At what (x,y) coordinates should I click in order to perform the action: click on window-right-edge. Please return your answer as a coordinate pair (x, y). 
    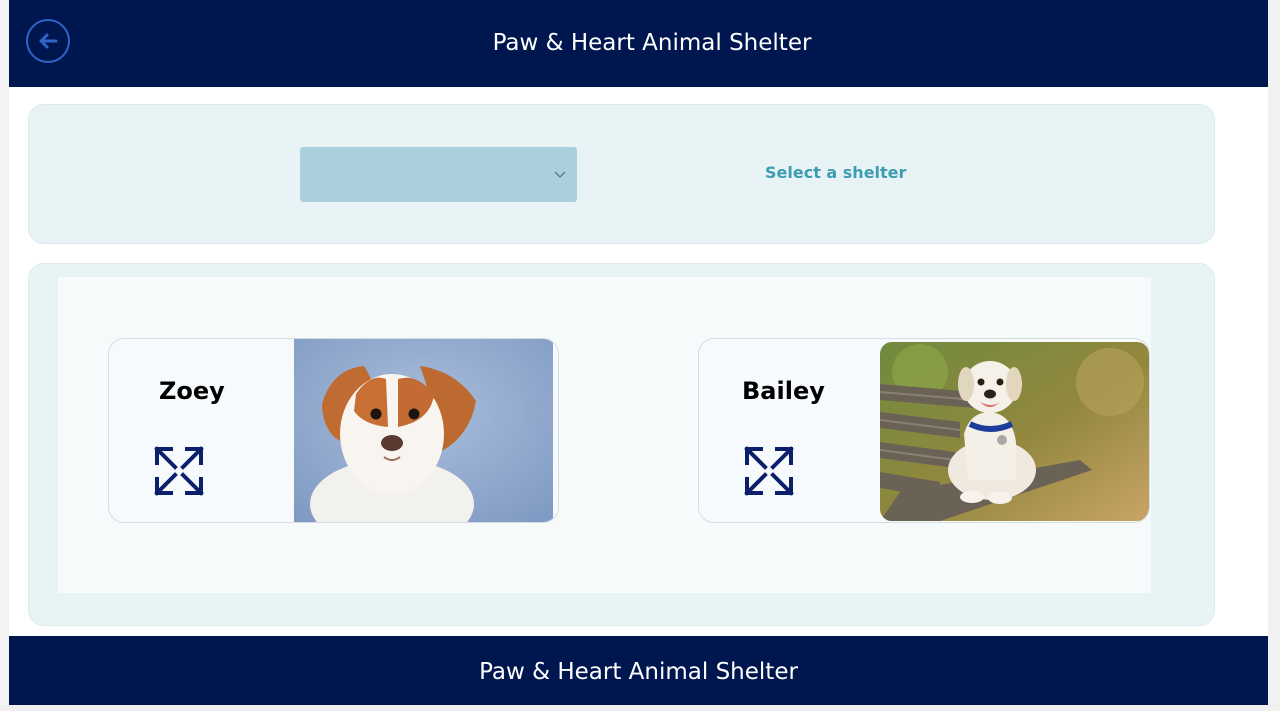
    Looking at the image, I should click on (1274, 355).